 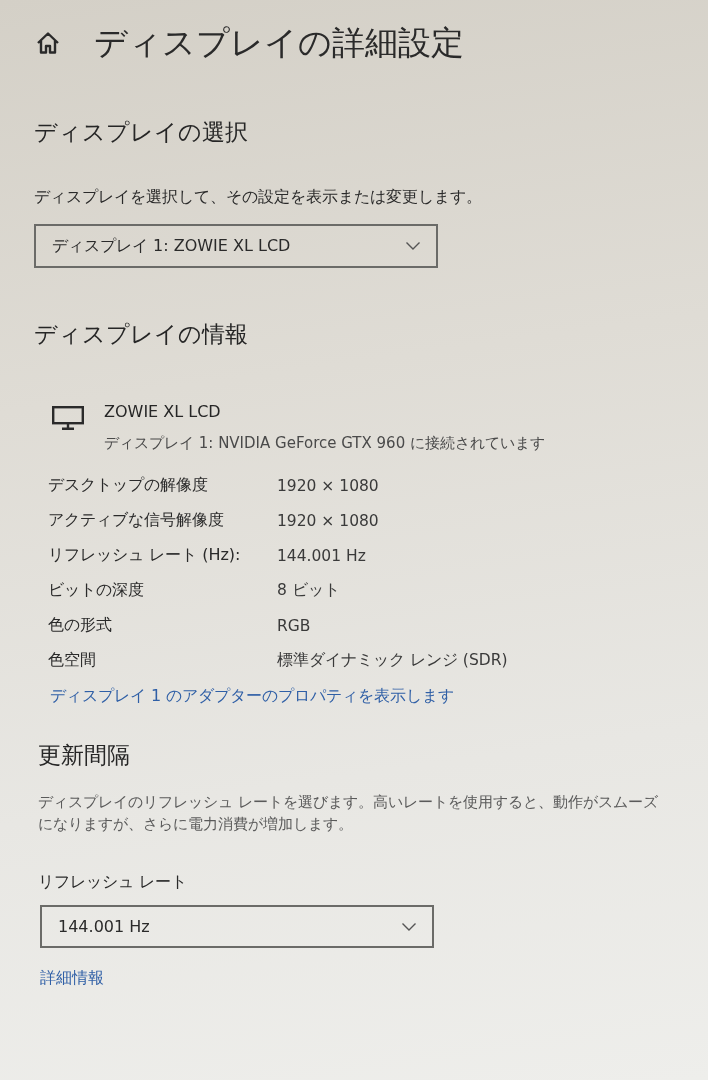 What do you see at coordinates (136, 520) in the screenshot?
I see `info-label: アクティブな信号解像度` at bounding box center [136, 520].